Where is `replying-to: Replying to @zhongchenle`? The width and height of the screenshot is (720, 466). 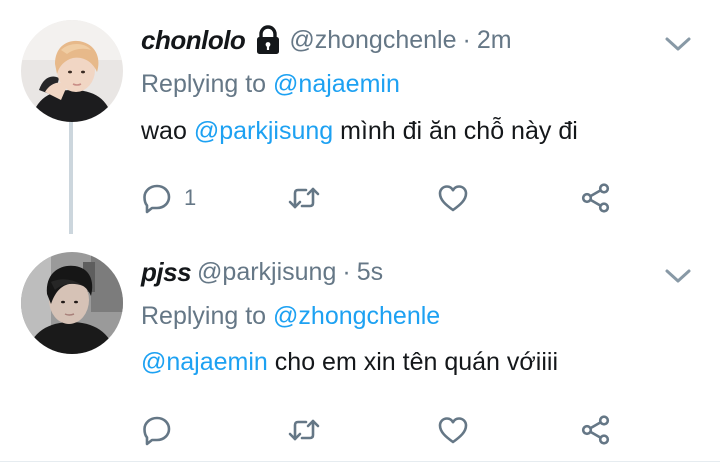 replying-to: Replying to @zhongchenle is located at coordinates (290, 316).